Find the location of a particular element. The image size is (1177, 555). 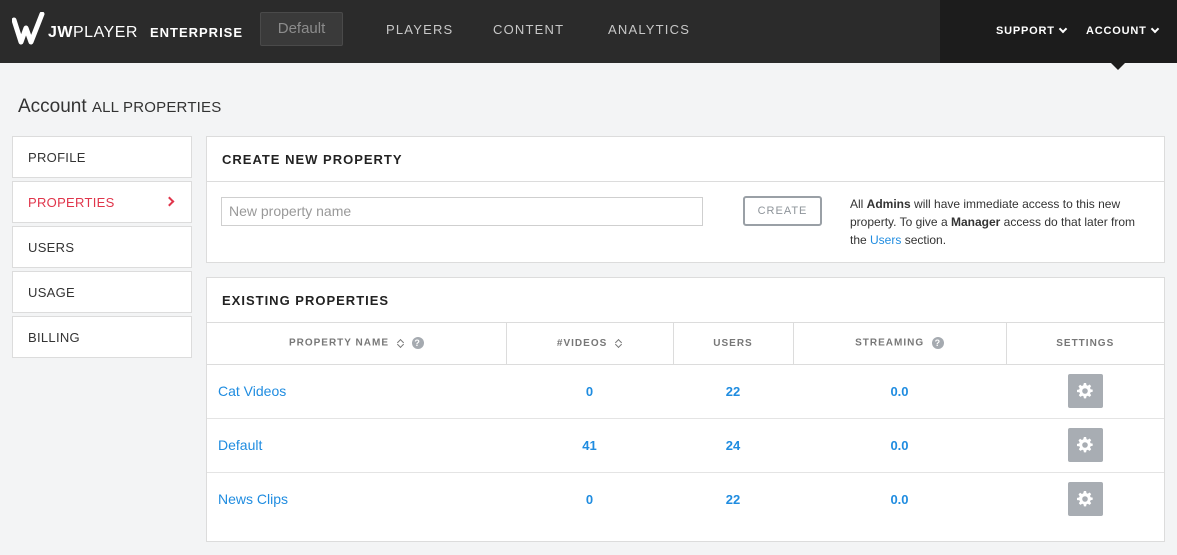

column-header-property-name: PROPERTY NAME ? is located at coordinates (357, 344).